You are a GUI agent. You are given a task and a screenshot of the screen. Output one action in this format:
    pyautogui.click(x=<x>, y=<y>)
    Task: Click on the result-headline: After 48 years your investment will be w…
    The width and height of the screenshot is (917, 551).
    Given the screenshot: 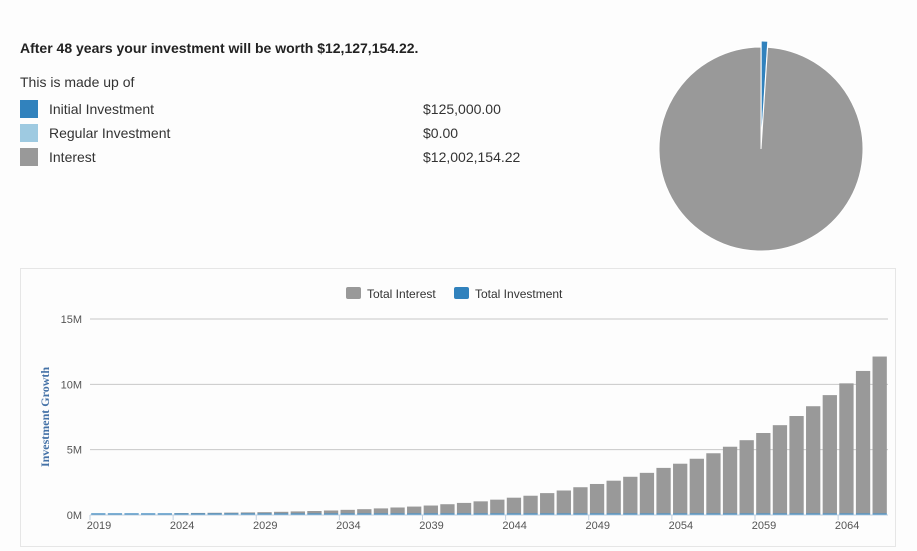 What is the action you would take?
    pyautogui.click(x=219, y=48)
    